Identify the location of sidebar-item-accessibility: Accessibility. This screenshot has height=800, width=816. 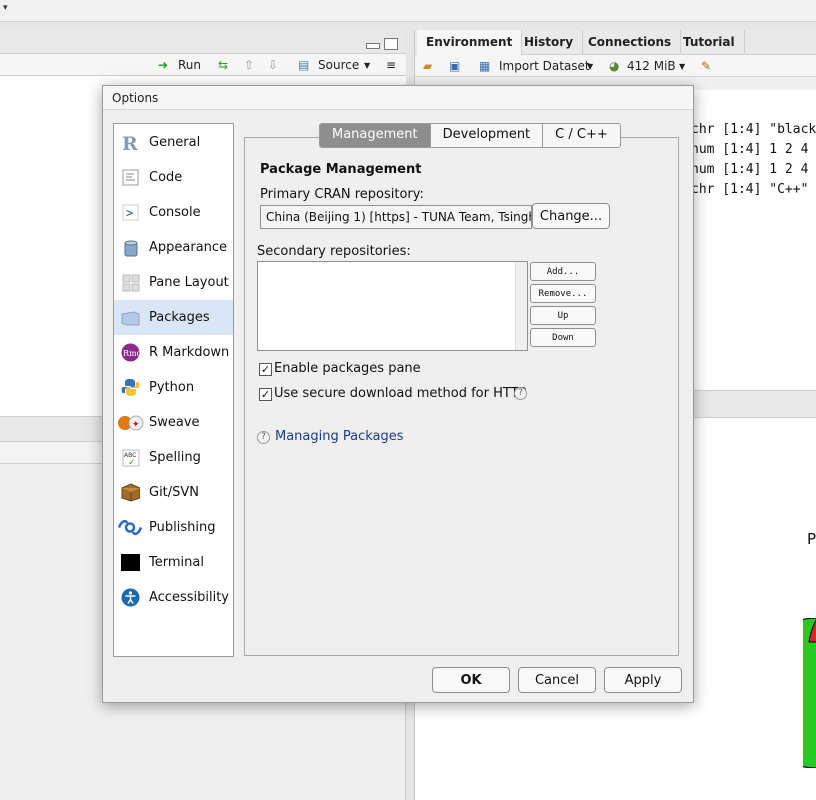
(173, 597).